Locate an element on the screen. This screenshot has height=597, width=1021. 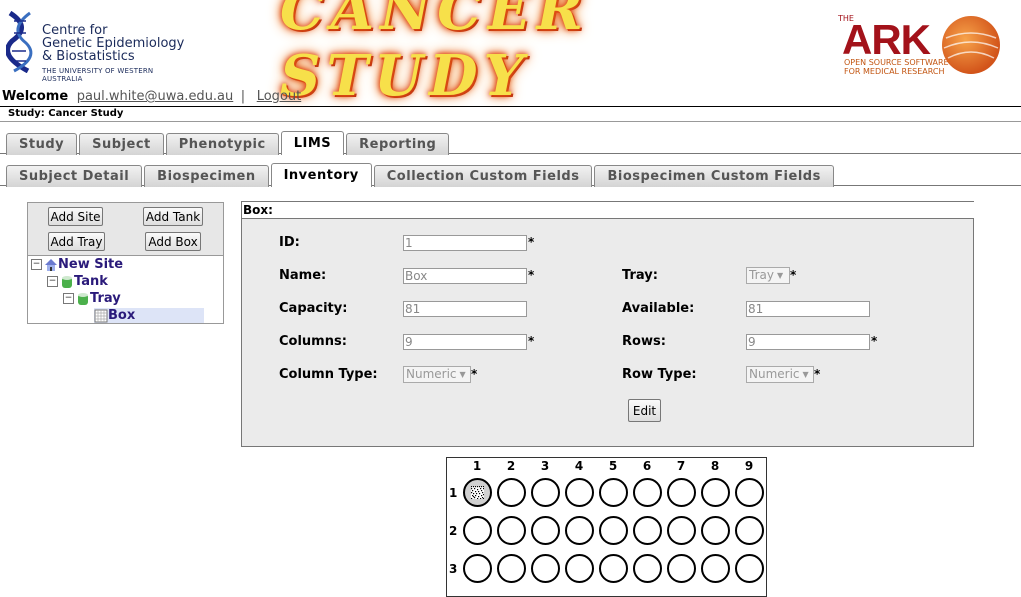
add-tray-button: Add Tray is located at coordinates (76, 241).